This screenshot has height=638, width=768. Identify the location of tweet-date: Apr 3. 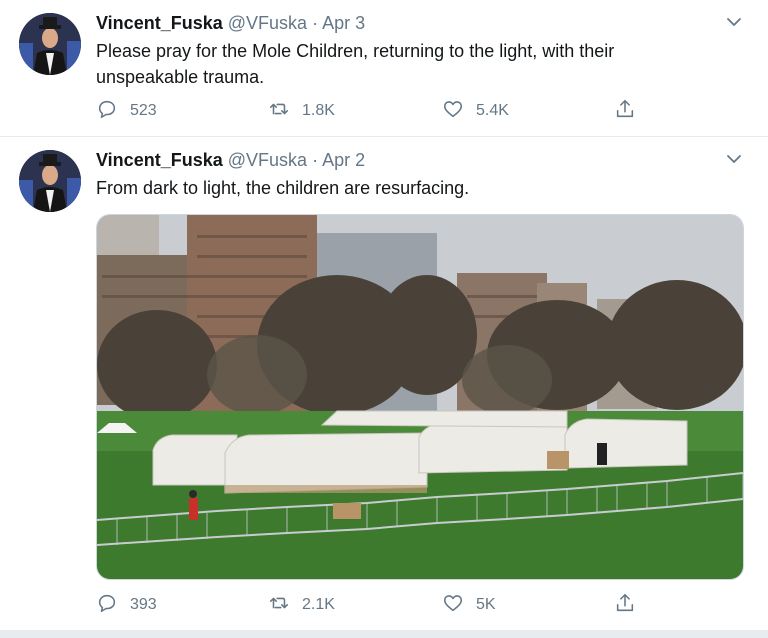
(343, 23).